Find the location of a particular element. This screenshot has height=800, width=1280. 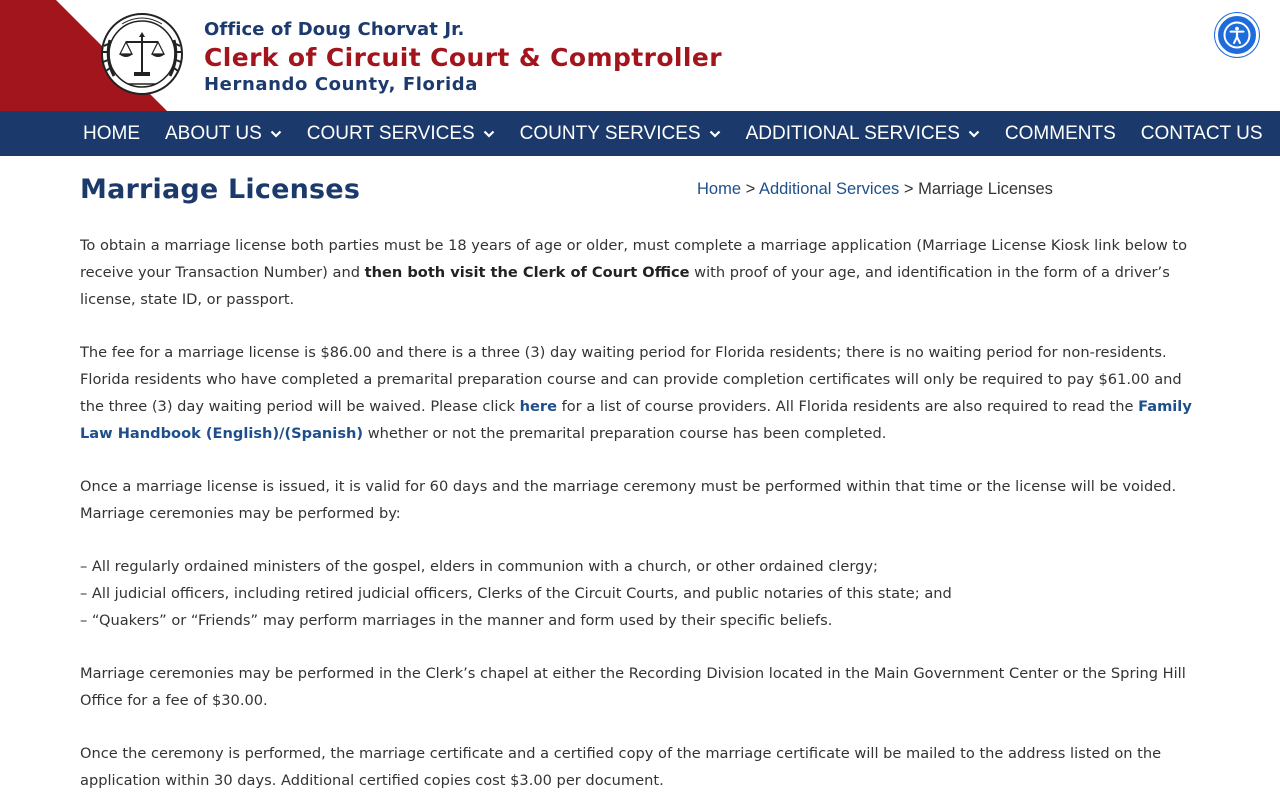

breadcrumb-additional-services-link: Additional Services is located at coordinates (829, 189).